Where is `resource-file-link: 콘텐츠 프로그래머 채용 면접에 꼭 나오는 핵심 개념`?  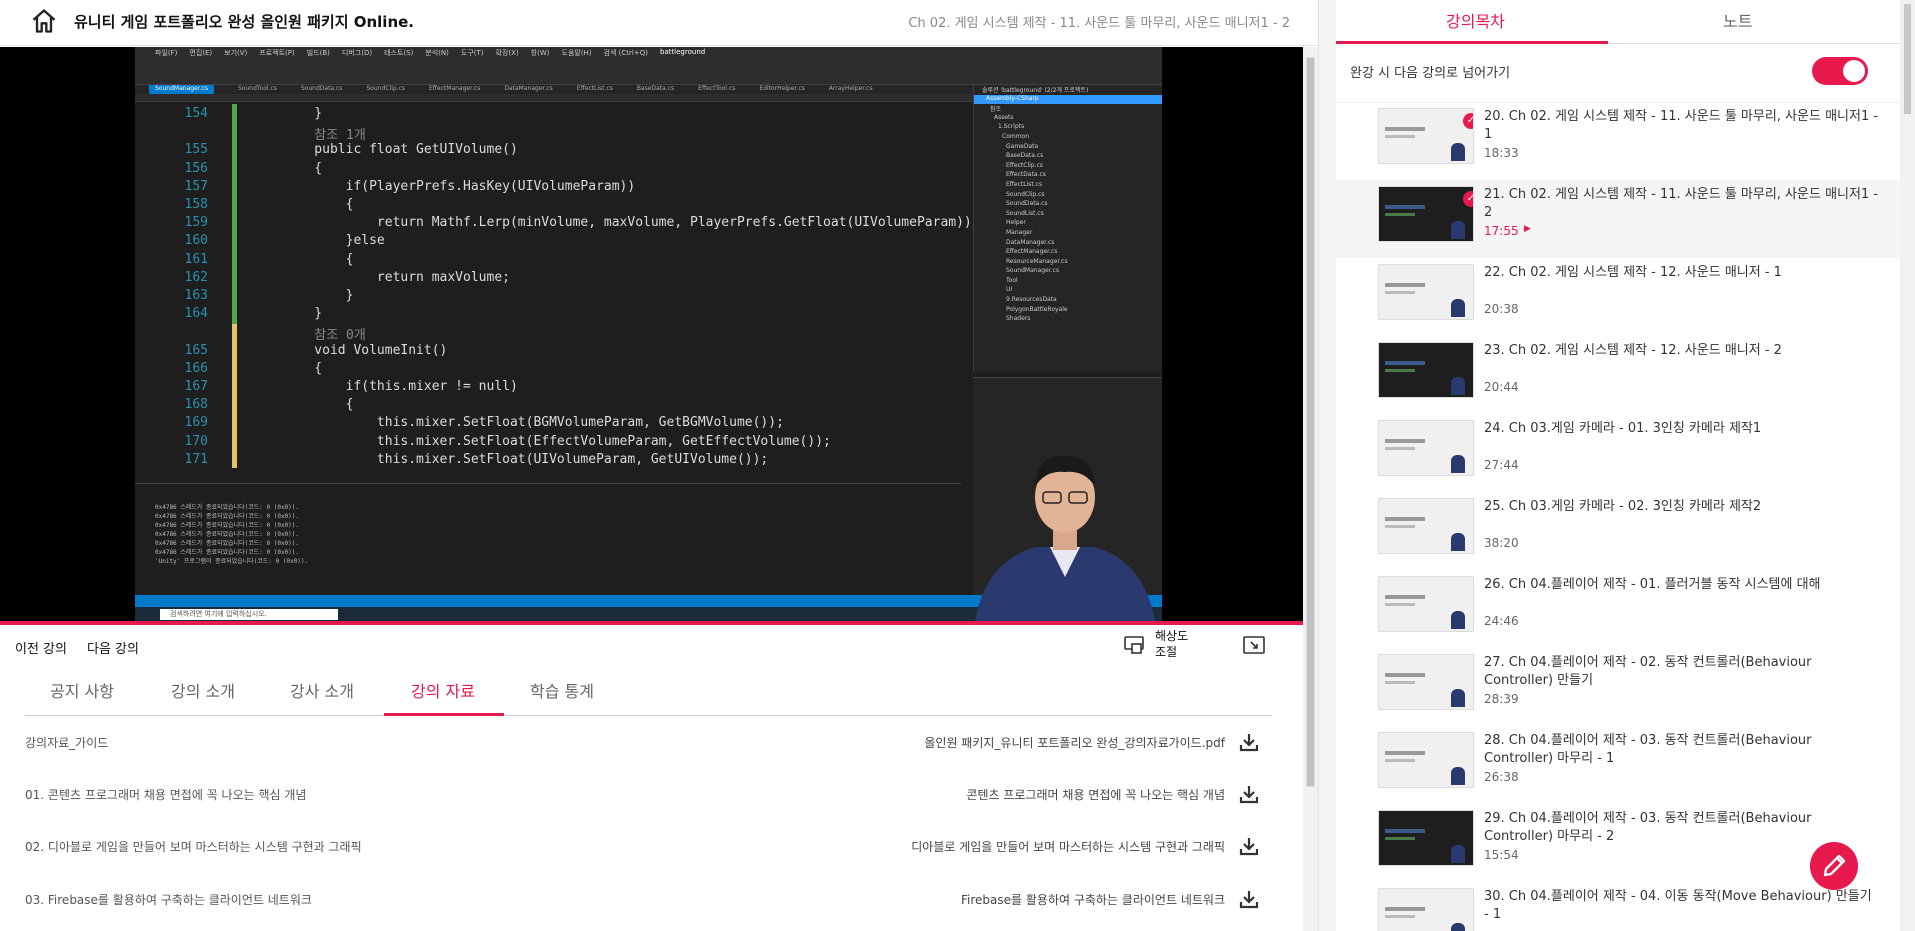
resource-file-link: 콘텐츠 프로그래머 채용 면접에 꼭 나오는 핵심 개념 is located at coordinates (1095, 794).